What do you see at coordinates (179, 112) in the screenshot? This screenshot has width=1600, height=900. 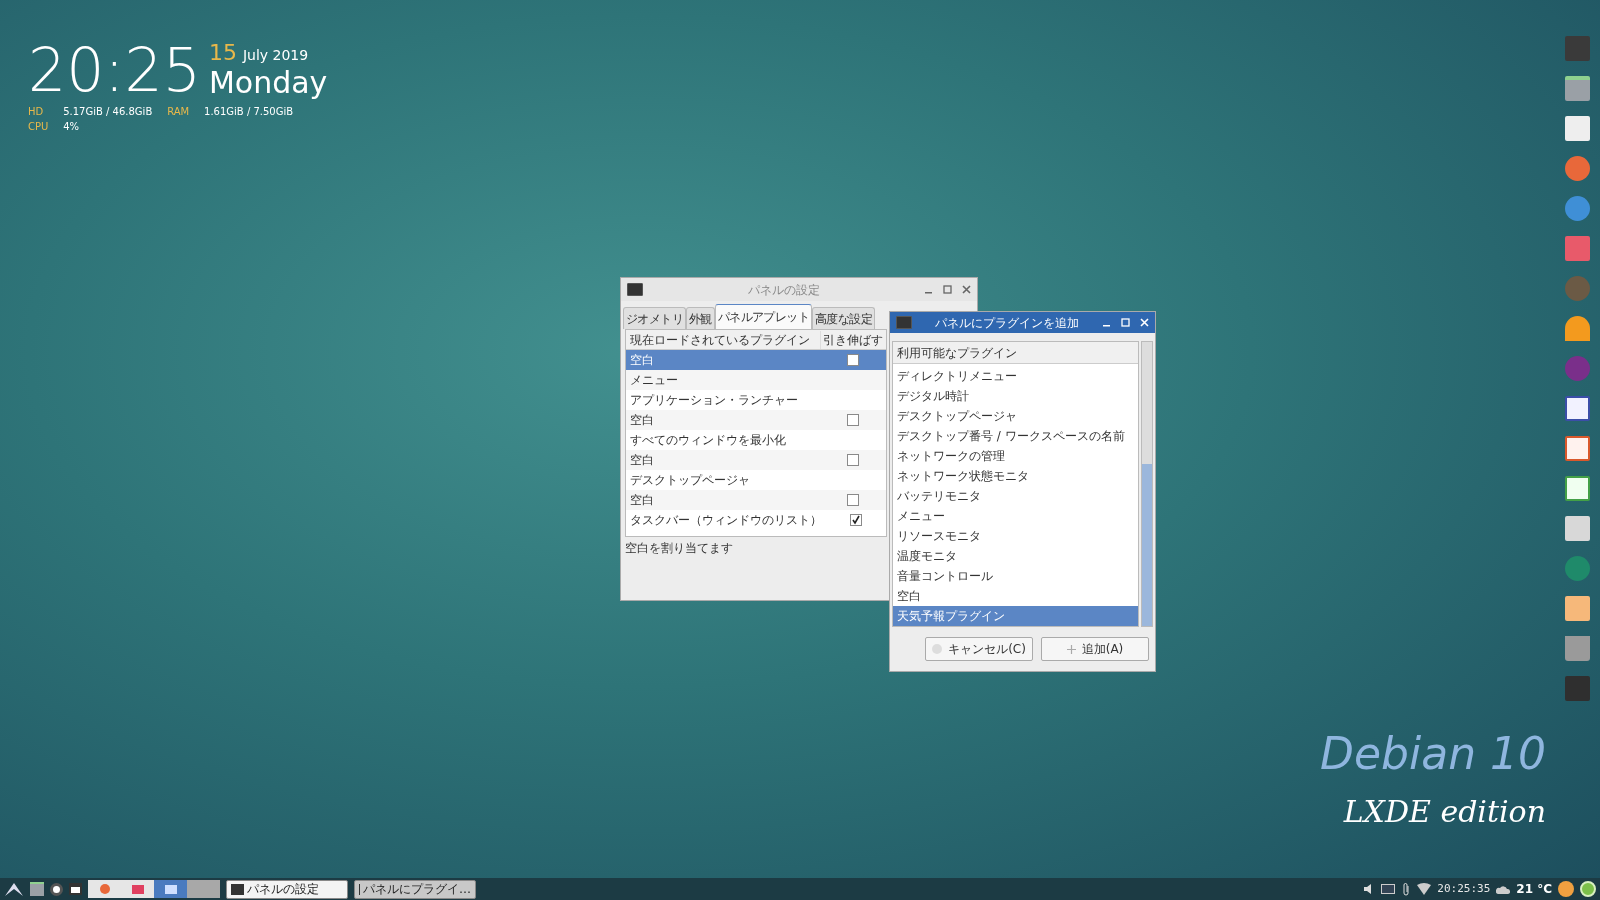 I see `stat-label: RAM` at bounding box center [179, 112].